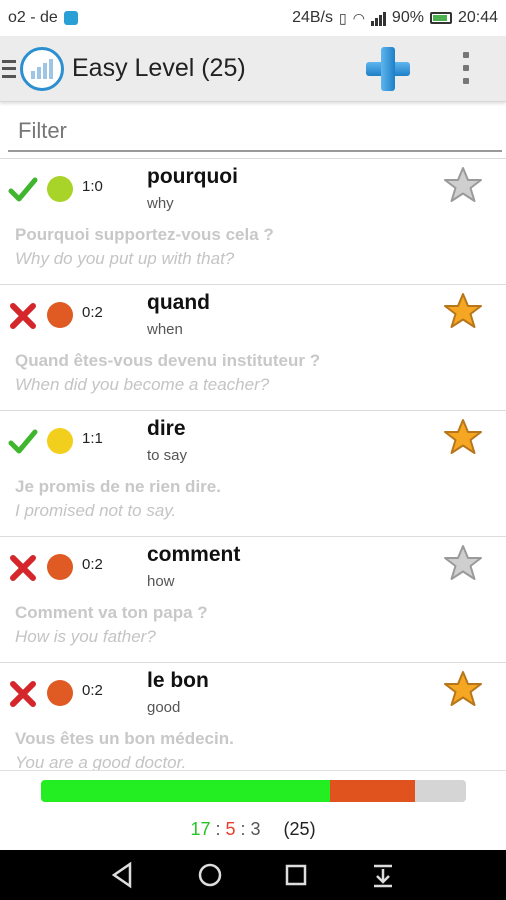  Describe the element at coordinates (342, 17) in the screenshot. I see `vibrate-icon: ▯` at that location.